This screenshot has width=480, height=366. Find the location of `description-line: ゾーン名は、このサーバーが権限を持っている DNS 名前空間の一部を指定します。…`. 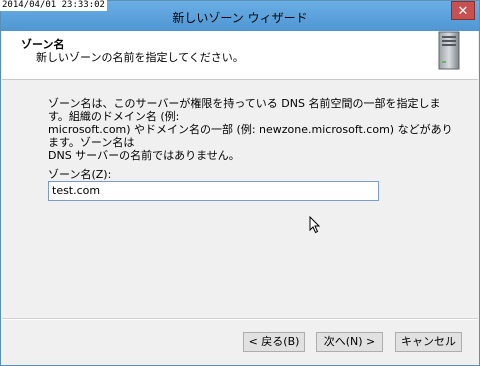

description-line: ゾーン名は、このサーバーが権限を持っている DNS 名前空間の一部を指定します。… is located at coordinates (244, 110).